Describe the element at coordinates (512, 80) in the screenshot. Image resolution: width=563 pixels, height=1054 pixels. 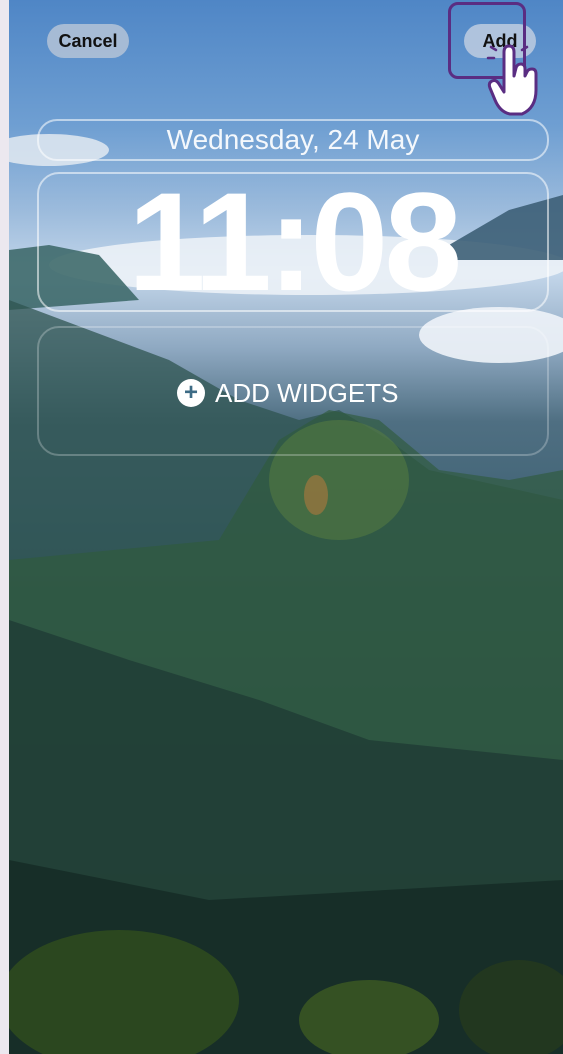
I see `hand-pointer-icon` at that location.